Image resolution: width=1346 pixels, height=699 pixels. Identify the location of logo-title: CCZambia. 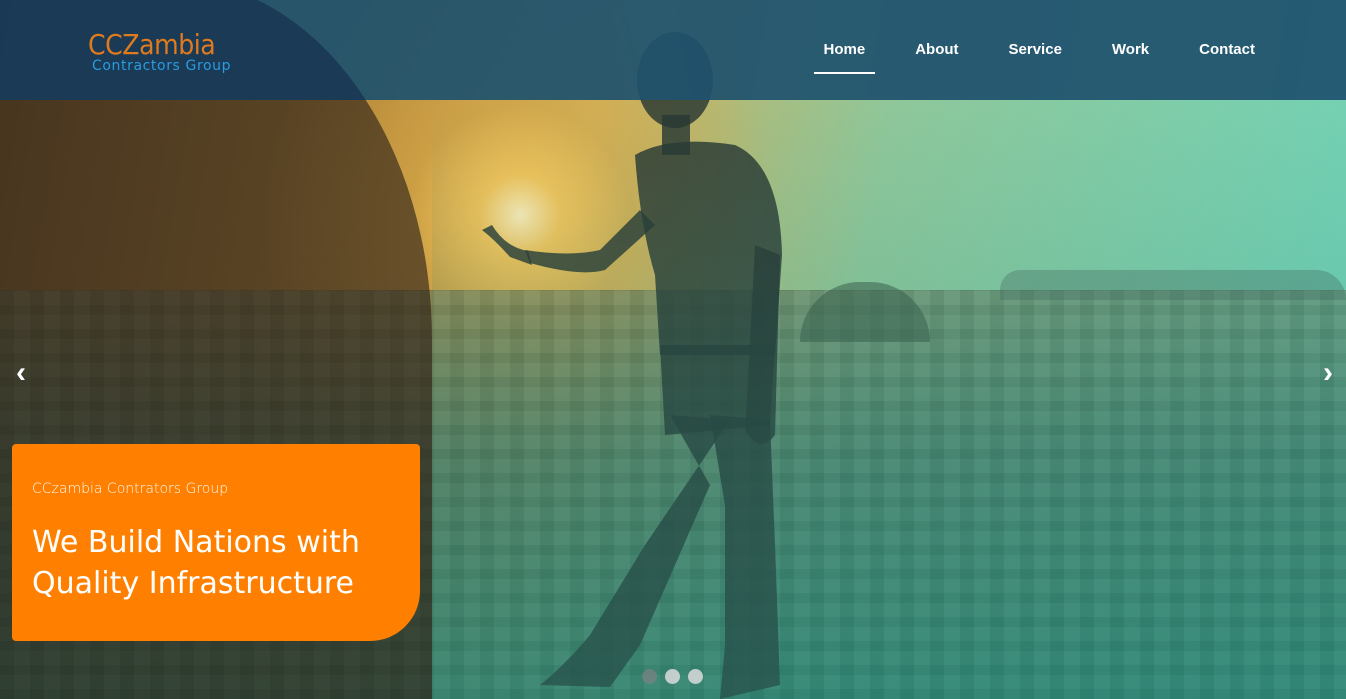
(152, 44).